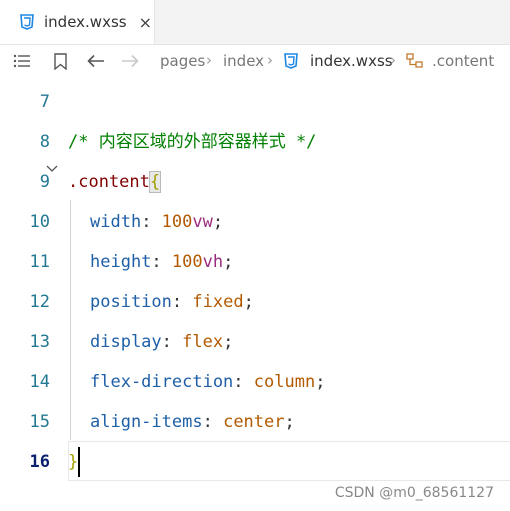  Describe the element at coordinates (254, 422) in the screenshot. I see `css-value: center` at that location.